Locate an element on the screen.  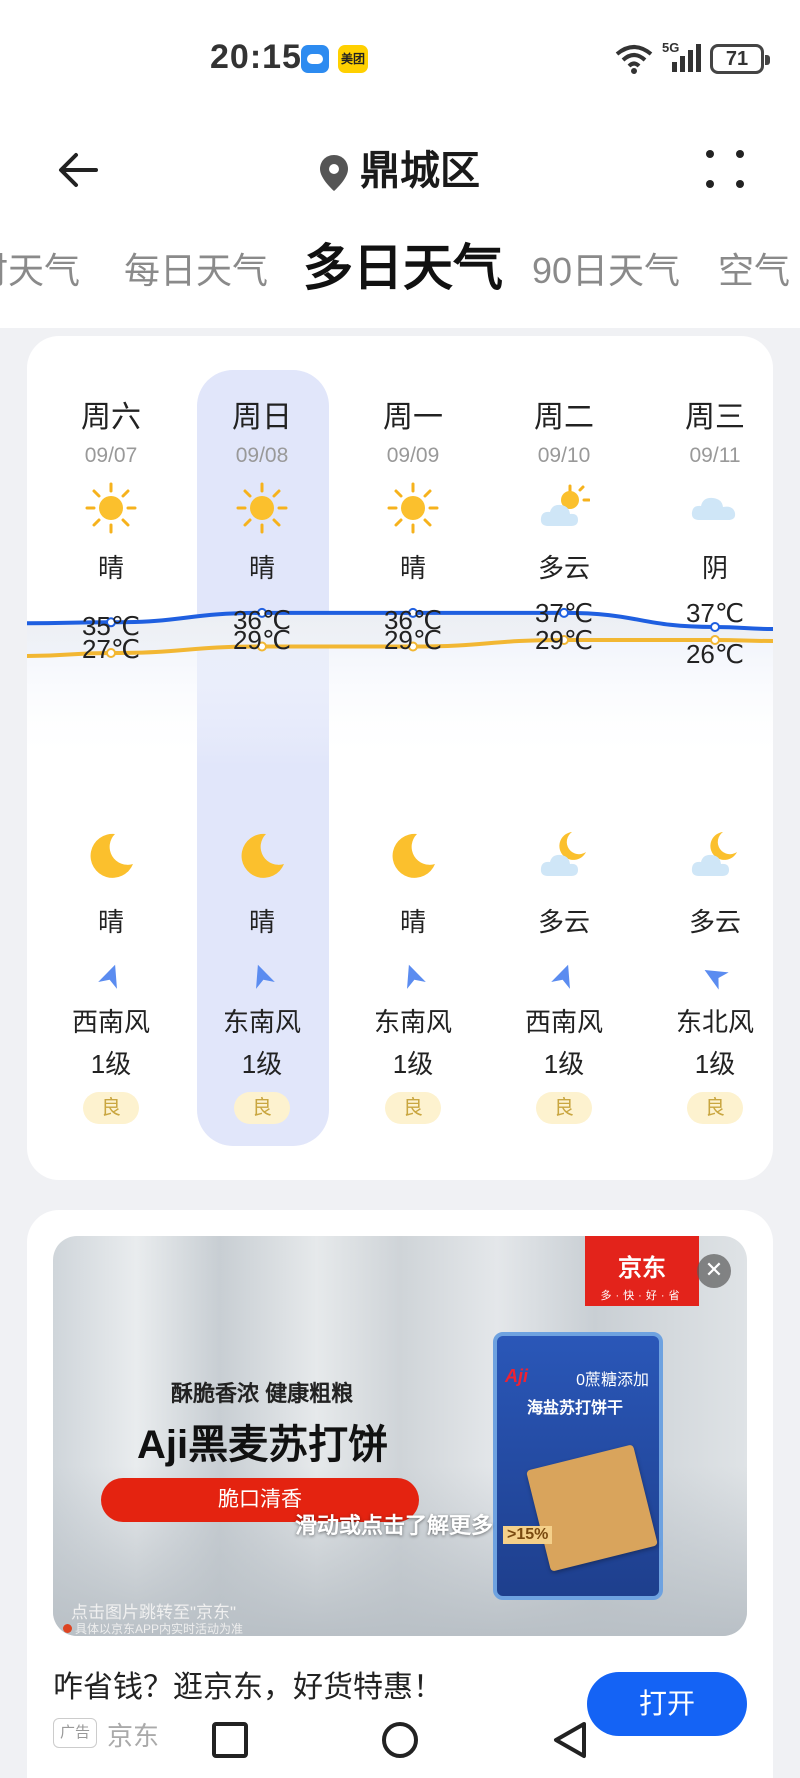
date: 09/11 is located at coordinates (715, 455).